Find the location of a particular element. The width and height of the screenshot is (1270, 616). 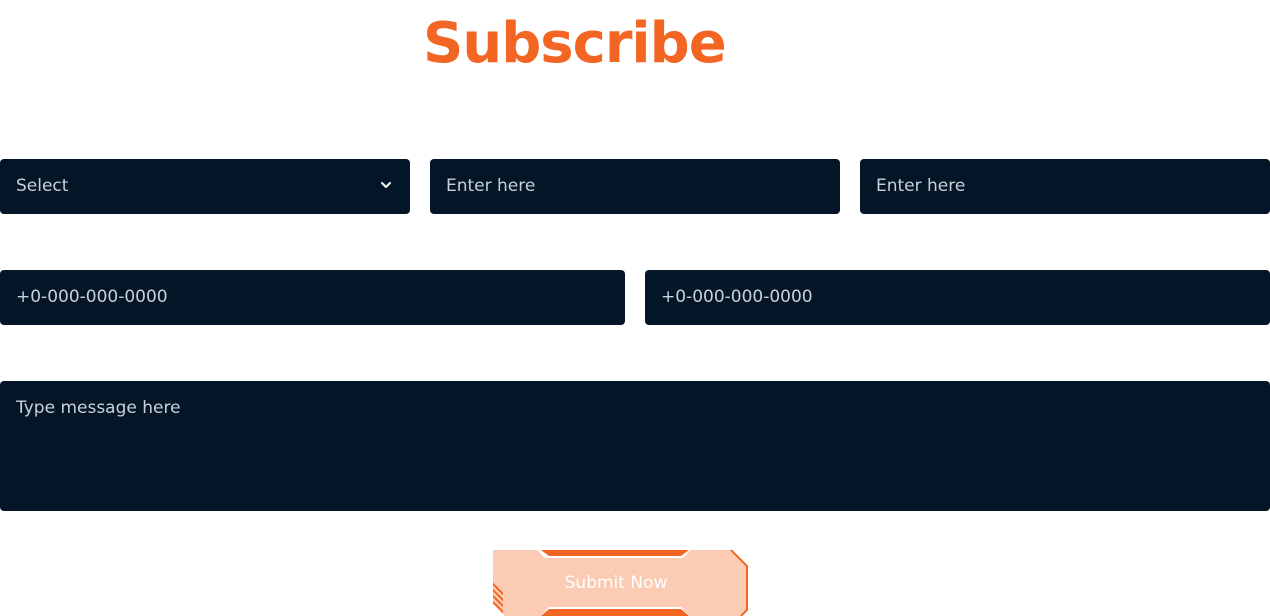

select-dropdown: Select is located at coordinates (205, 186).